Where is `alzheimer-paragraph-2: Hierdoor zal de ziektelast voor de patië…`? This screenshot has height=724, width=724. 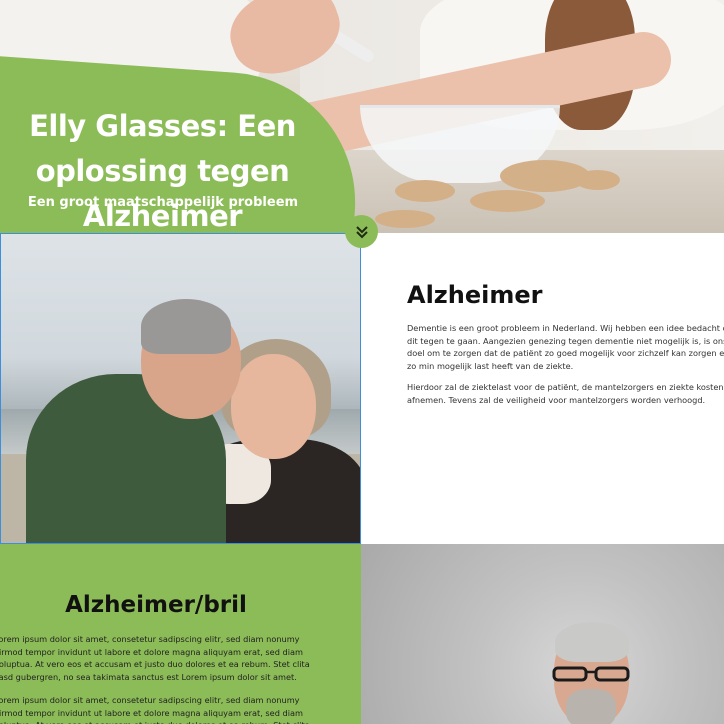
alzheimer-paragraph-2: Hierdoor zal de ziektelast voor de patië… is located at coordinates (565, 393).